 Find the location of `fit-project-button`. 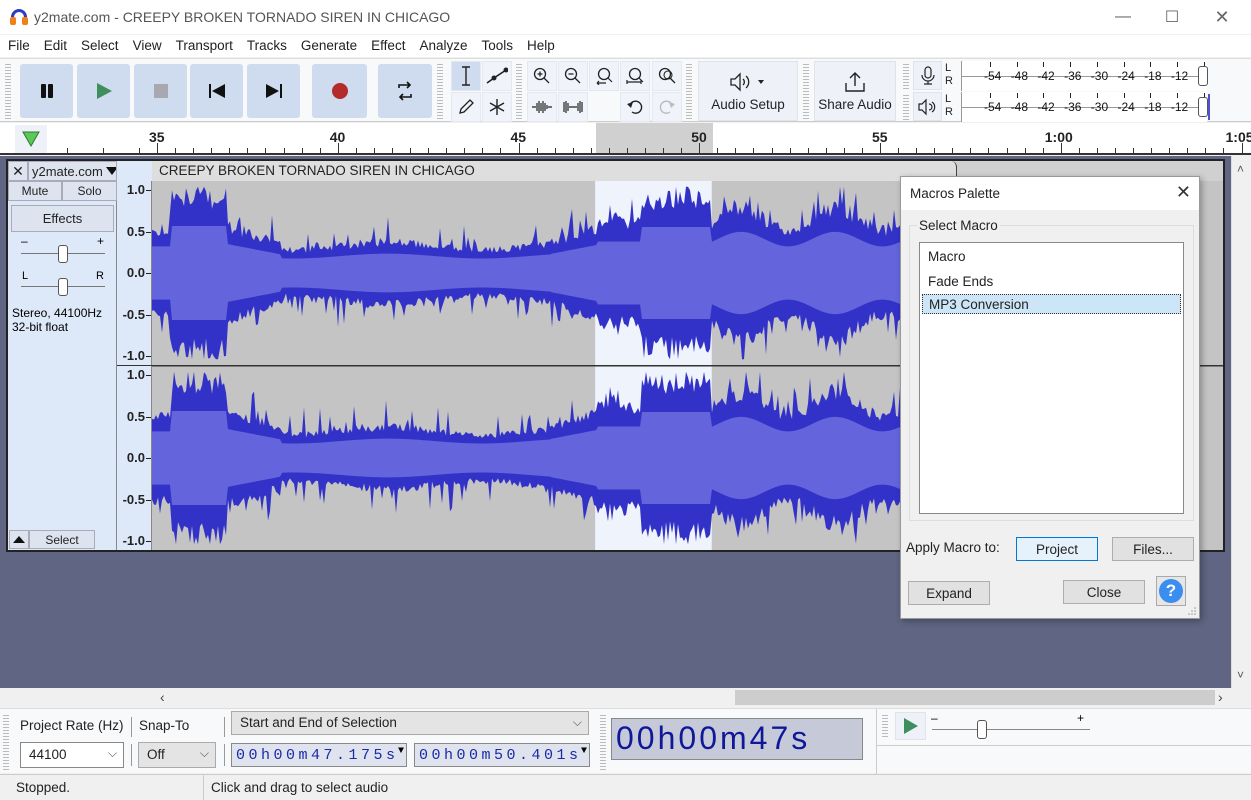

fit-project-button is located at coordinates (635, 76).